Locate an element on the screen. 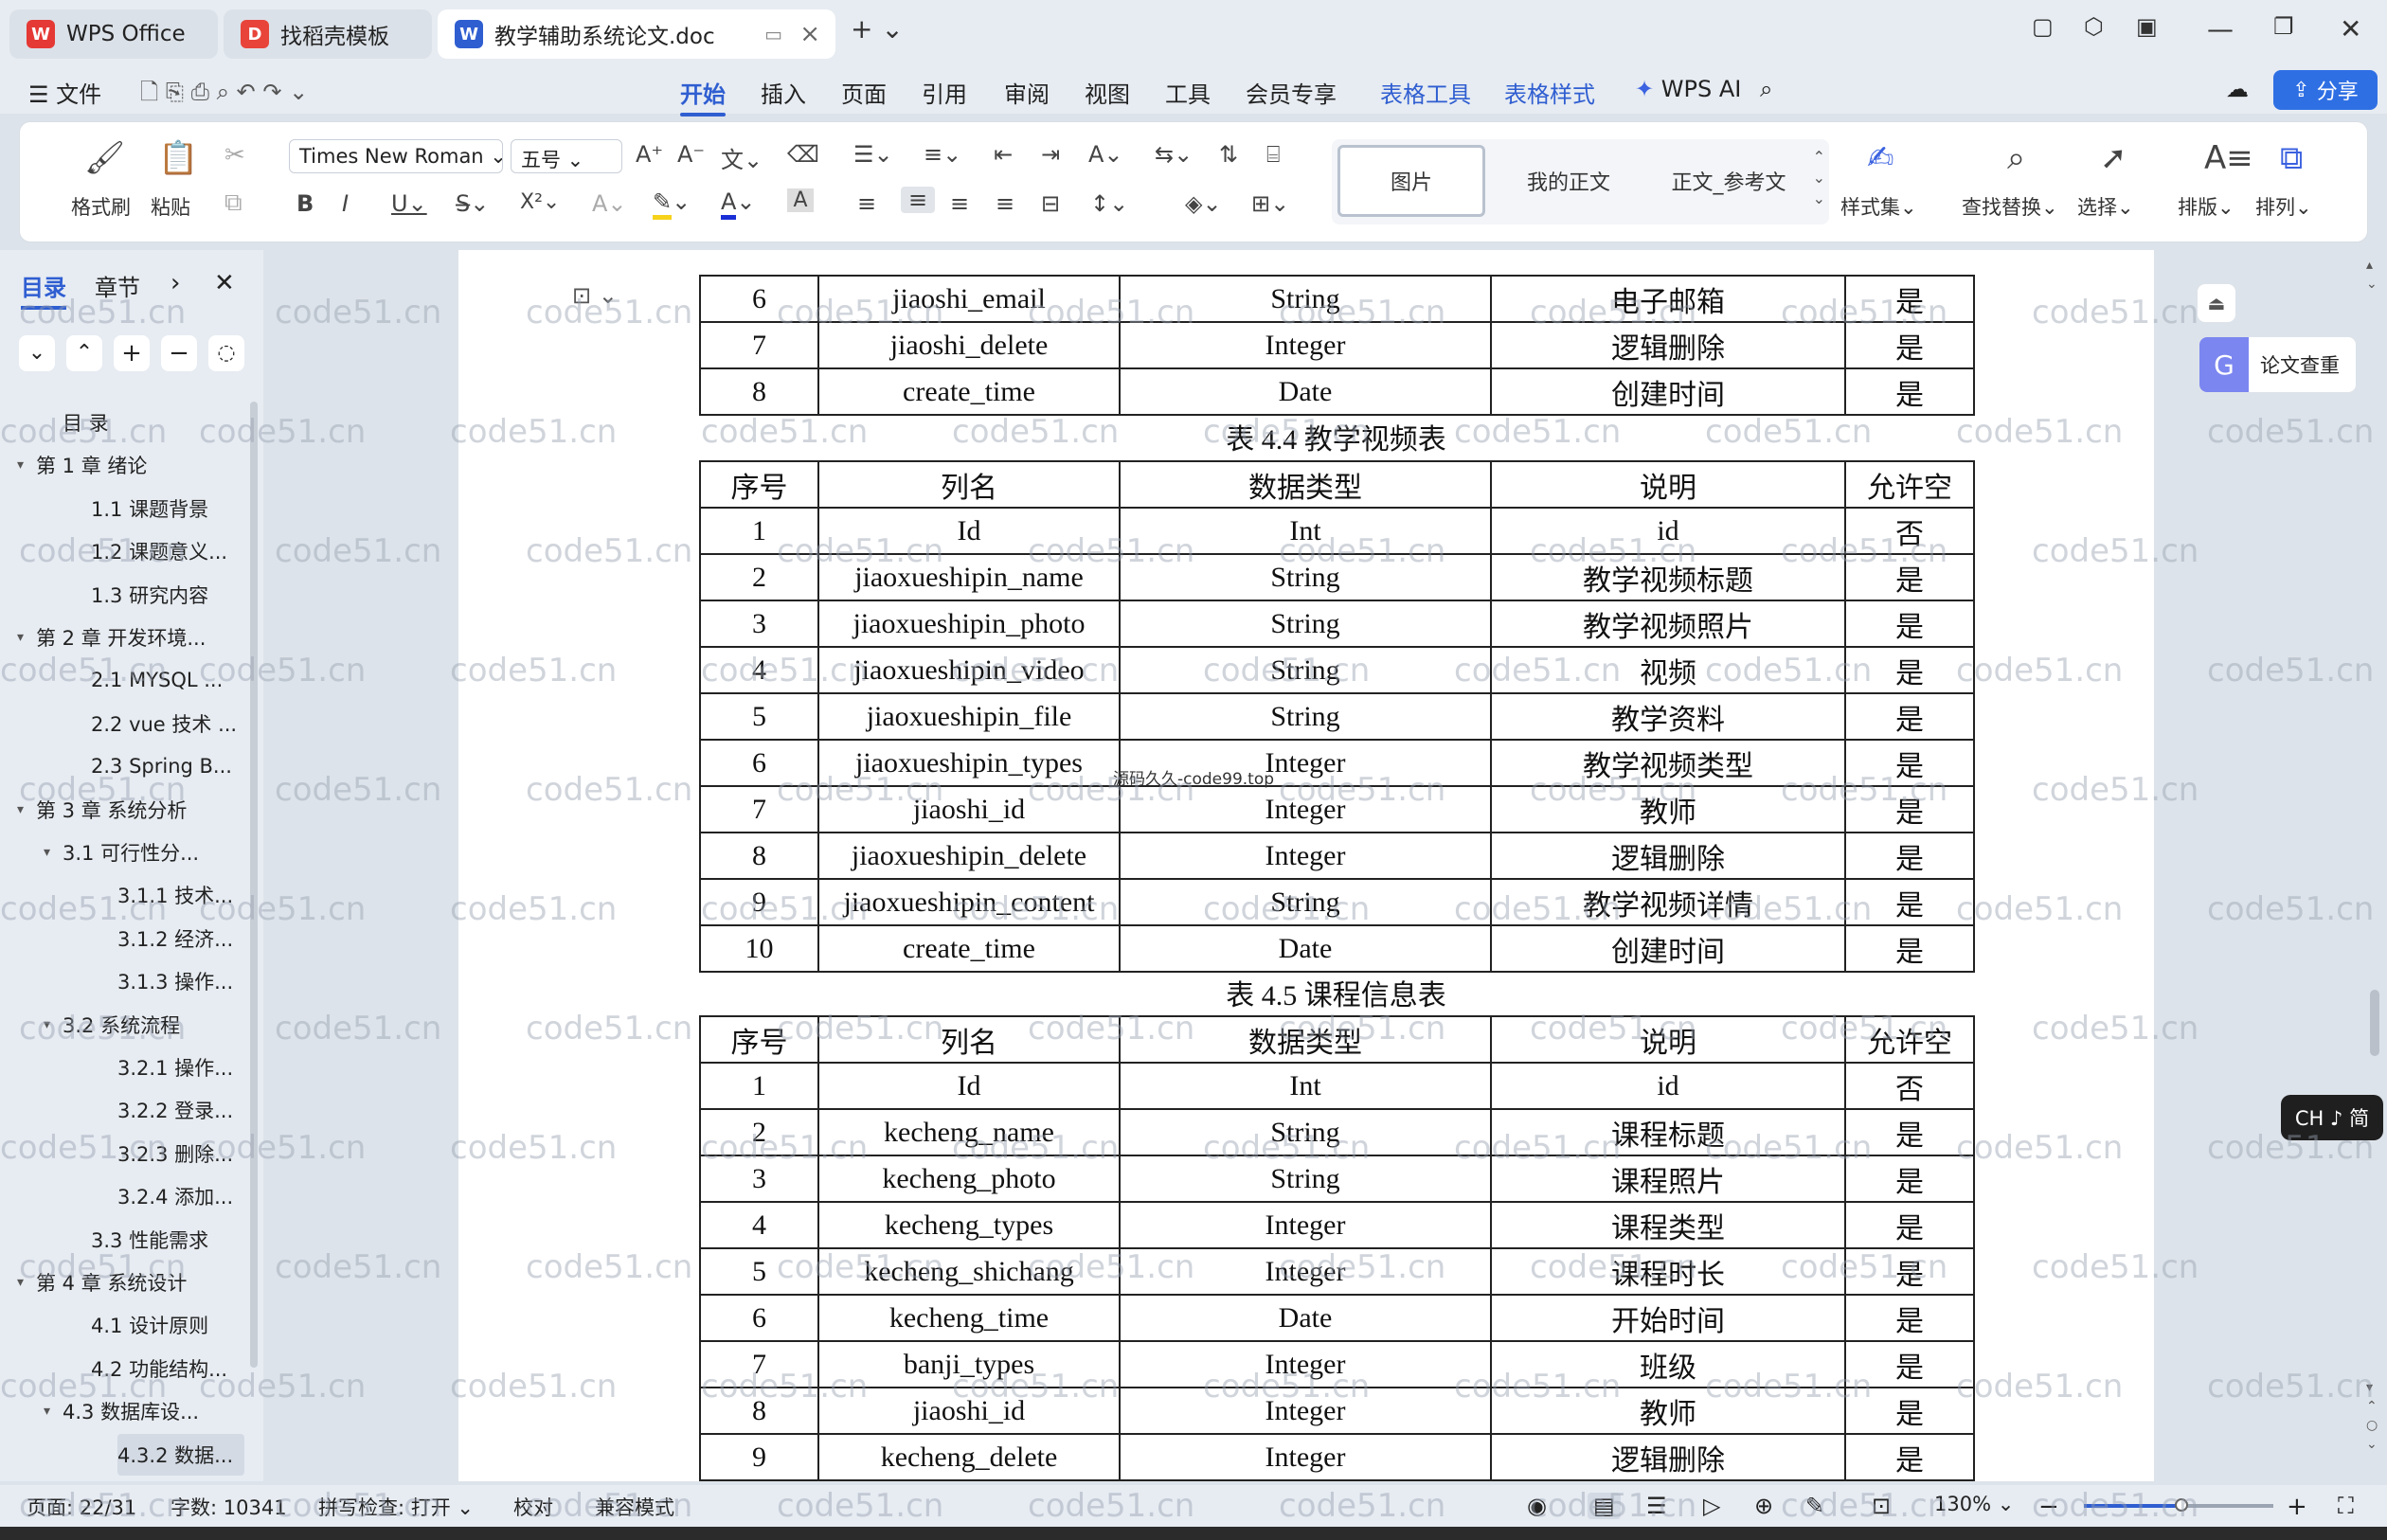  table-cell: 课程类型 is located at coordinates (1668, 1225).